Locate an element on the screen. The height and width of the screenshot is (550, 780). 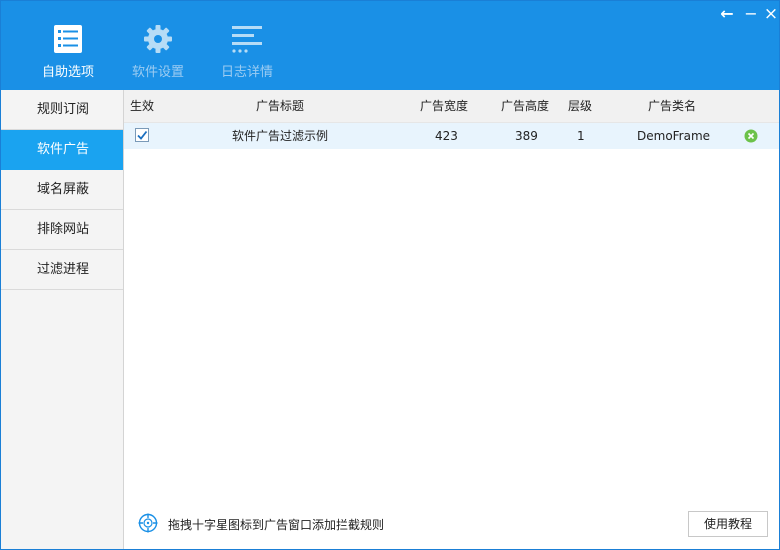
table-header: 生效 广告标题 广告宽度 广告高度 层级 广告类名 is located at coordinates (451, 106).